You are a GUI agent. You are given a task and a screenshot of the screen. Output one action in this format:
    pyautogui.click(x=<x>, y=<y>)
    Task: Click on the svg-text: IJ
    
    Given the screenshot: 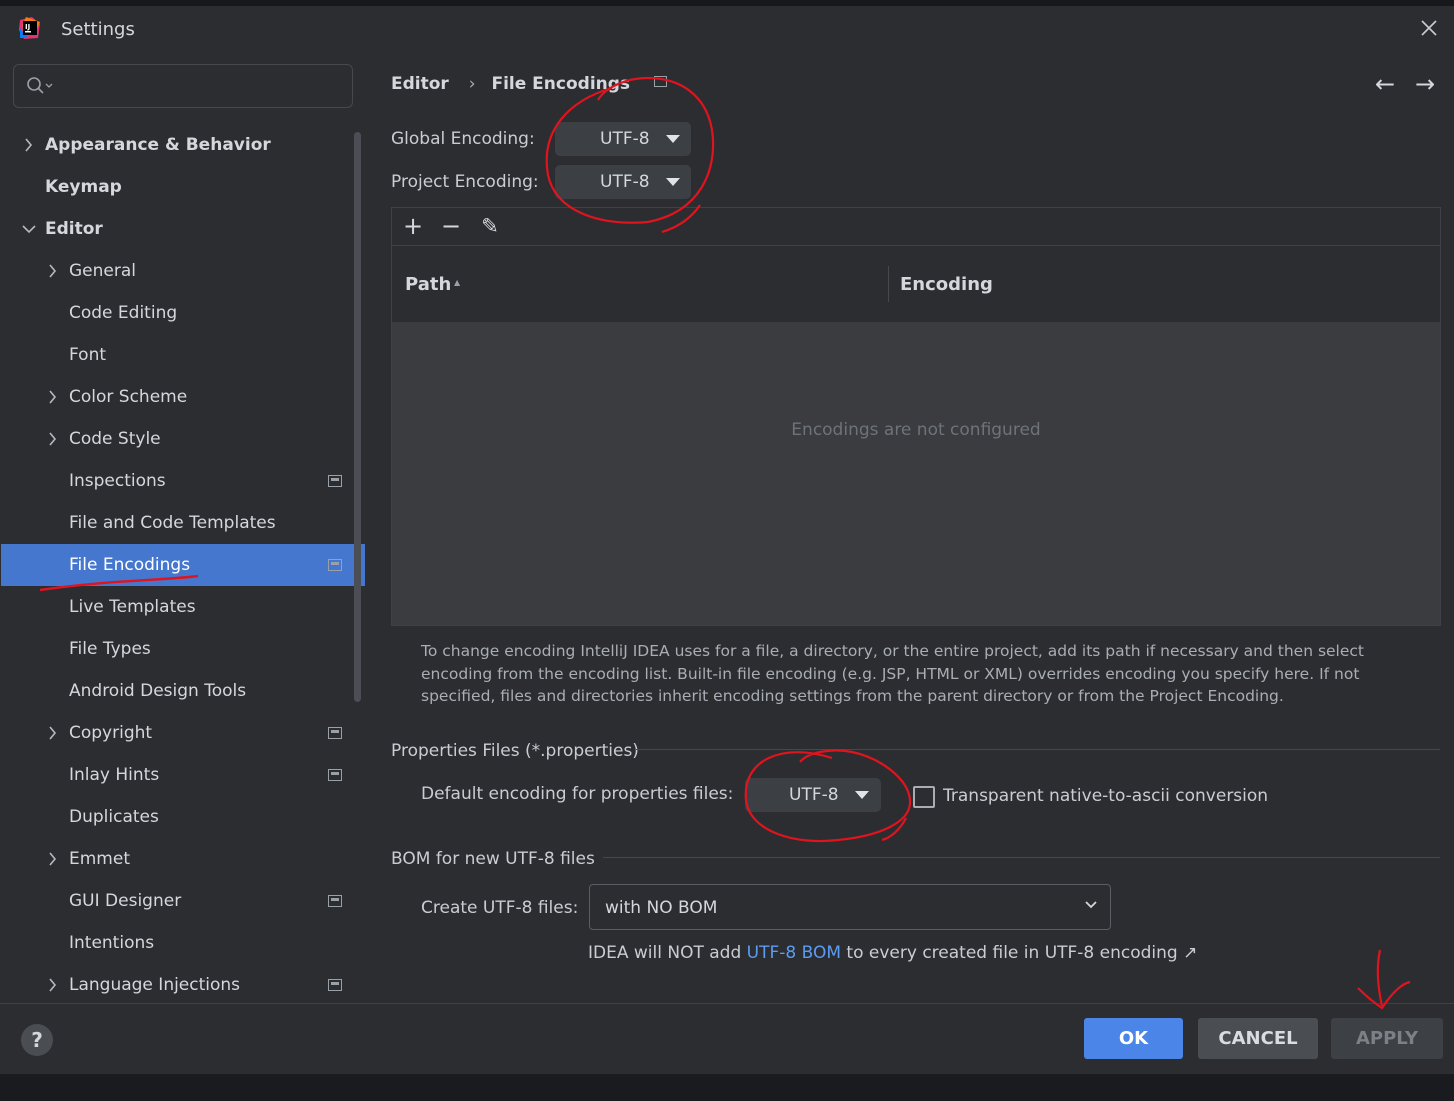 What is the action you would take?
    pyautogui.click(x=27, y=27)
    